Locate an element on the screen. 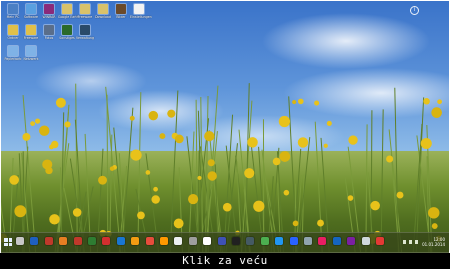  desktop-icon: Sonstiges is located at coordinates (67, 32).